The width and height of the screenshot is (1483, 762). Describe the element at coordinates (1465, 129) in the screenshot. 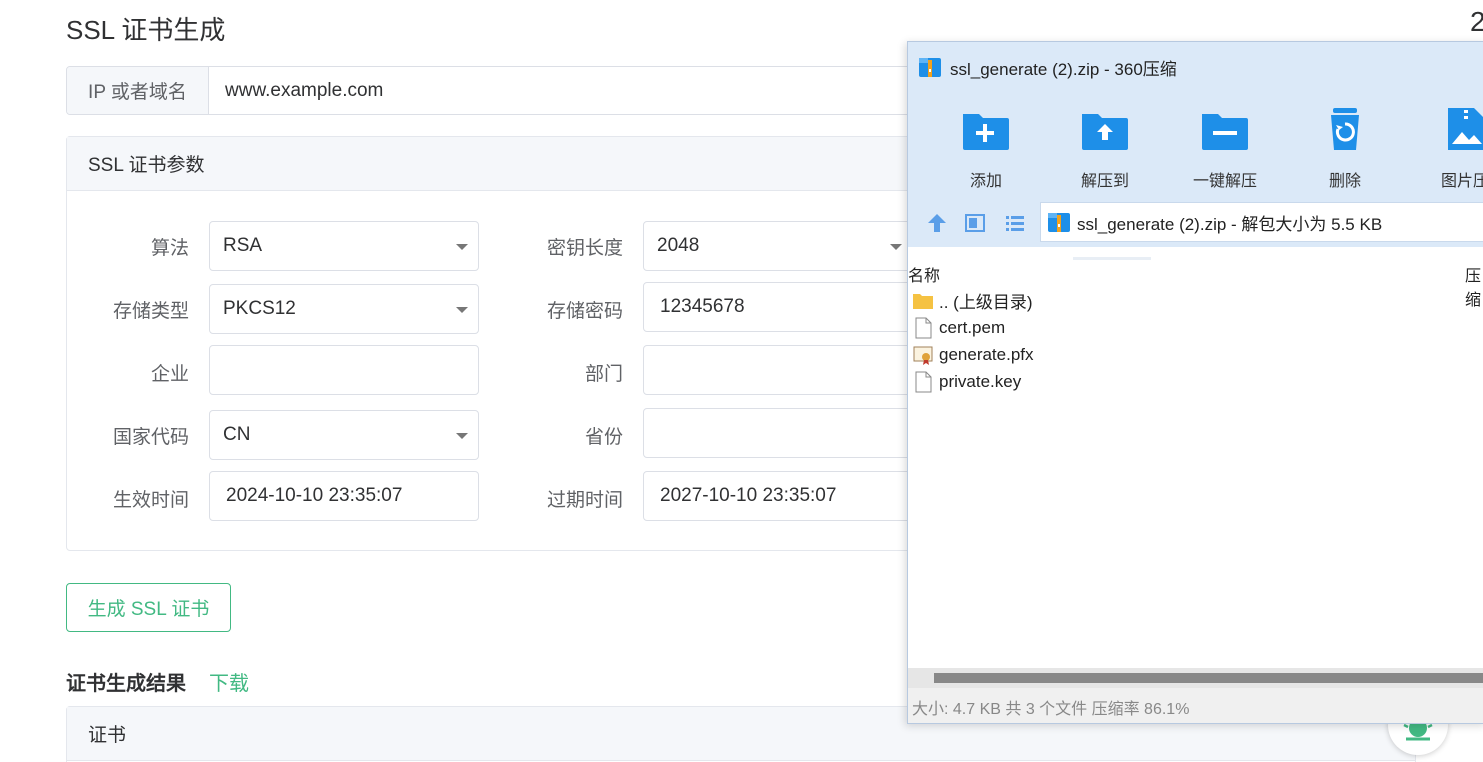

I see `image-compress-icon` at that location.